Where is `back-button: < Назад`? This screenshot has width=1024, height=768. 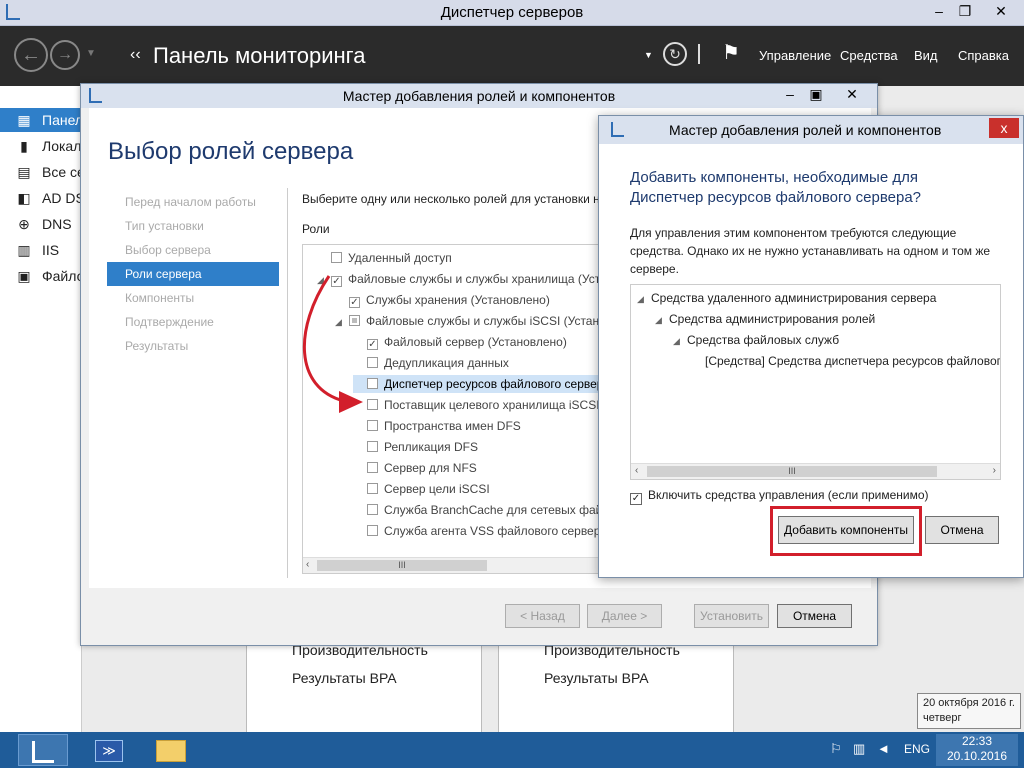
back-button: < Назад is located at coordinates (542, 616).